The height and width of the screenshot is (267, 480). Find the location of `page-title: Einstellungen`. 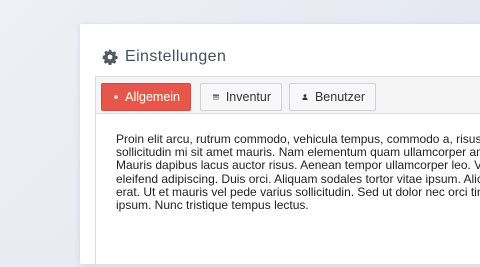

page-title: Einstellungen is located at coordinates (175, 57).